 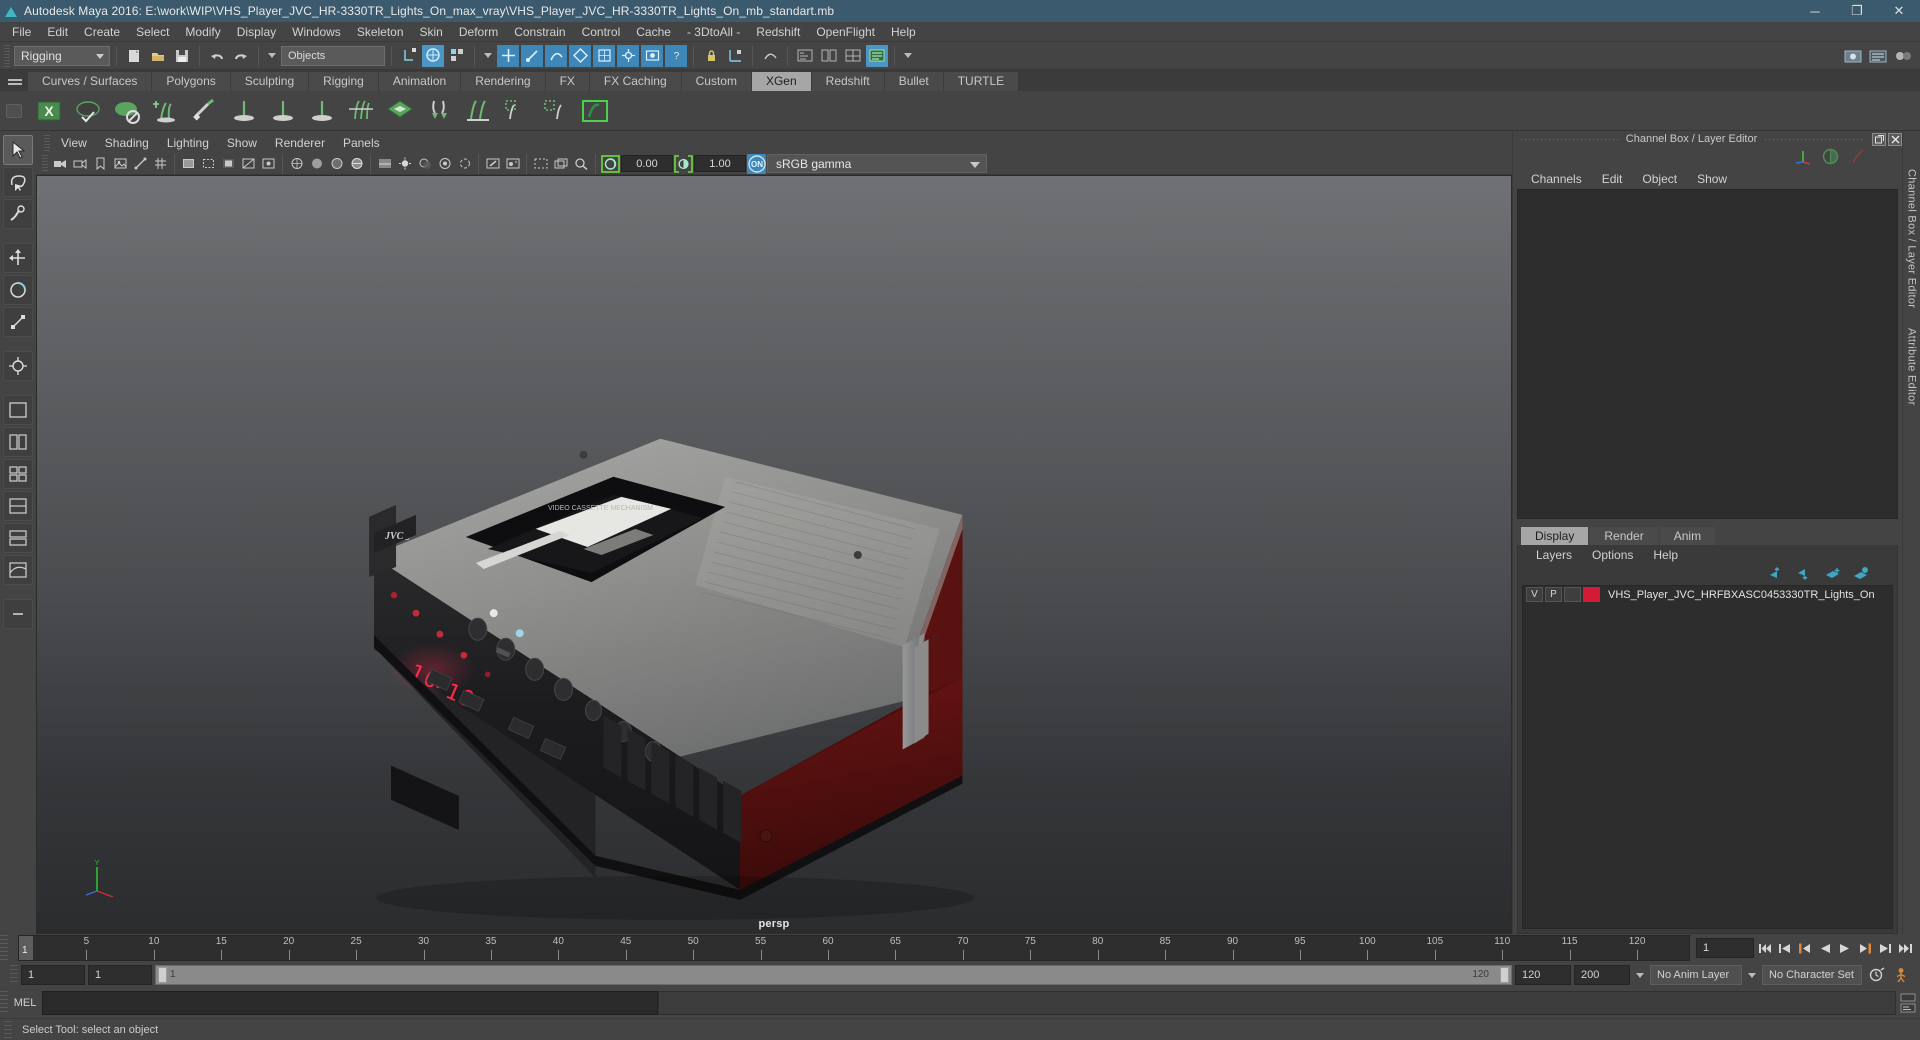 What do you see at coordinates (805, 56) in the screenshot?
I see `outliner-toggle-icon` at bounding box center [805, 56].